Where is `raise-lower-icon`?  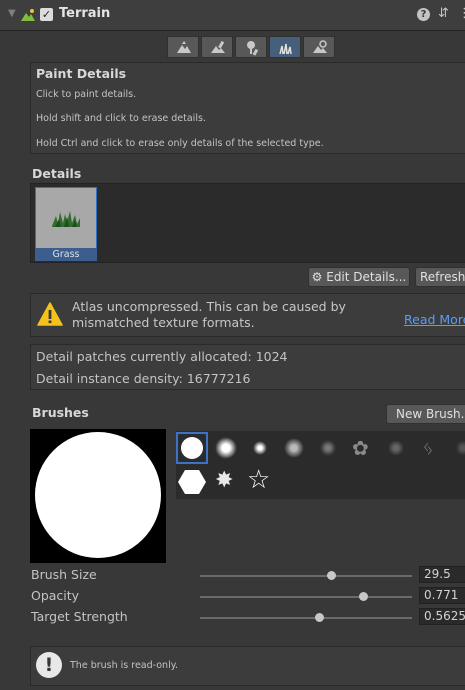
raise-lower-icon is located at coordinates (184, 47).